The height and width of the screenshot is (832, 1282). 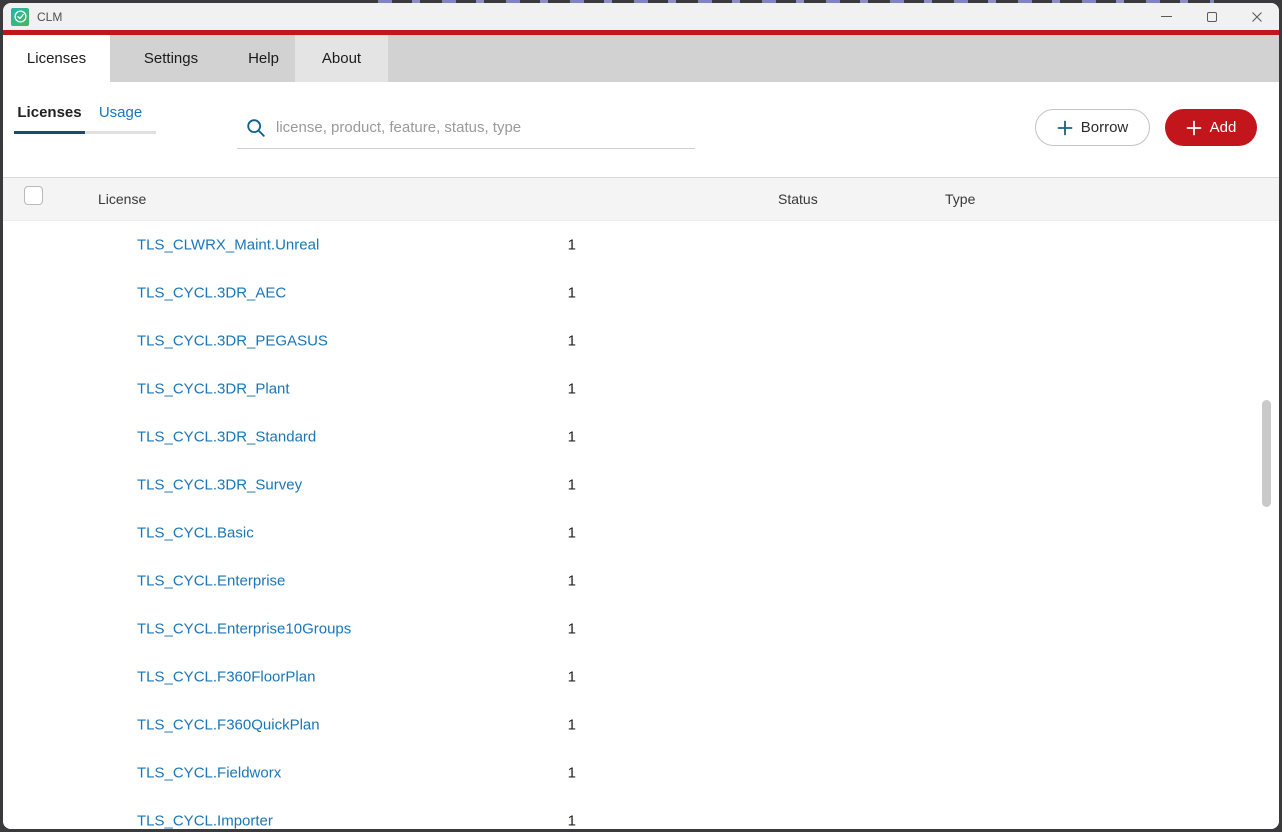 I want to click on toolbar-row: Licenses Usage Borrow A, so click(x=641, y=129).